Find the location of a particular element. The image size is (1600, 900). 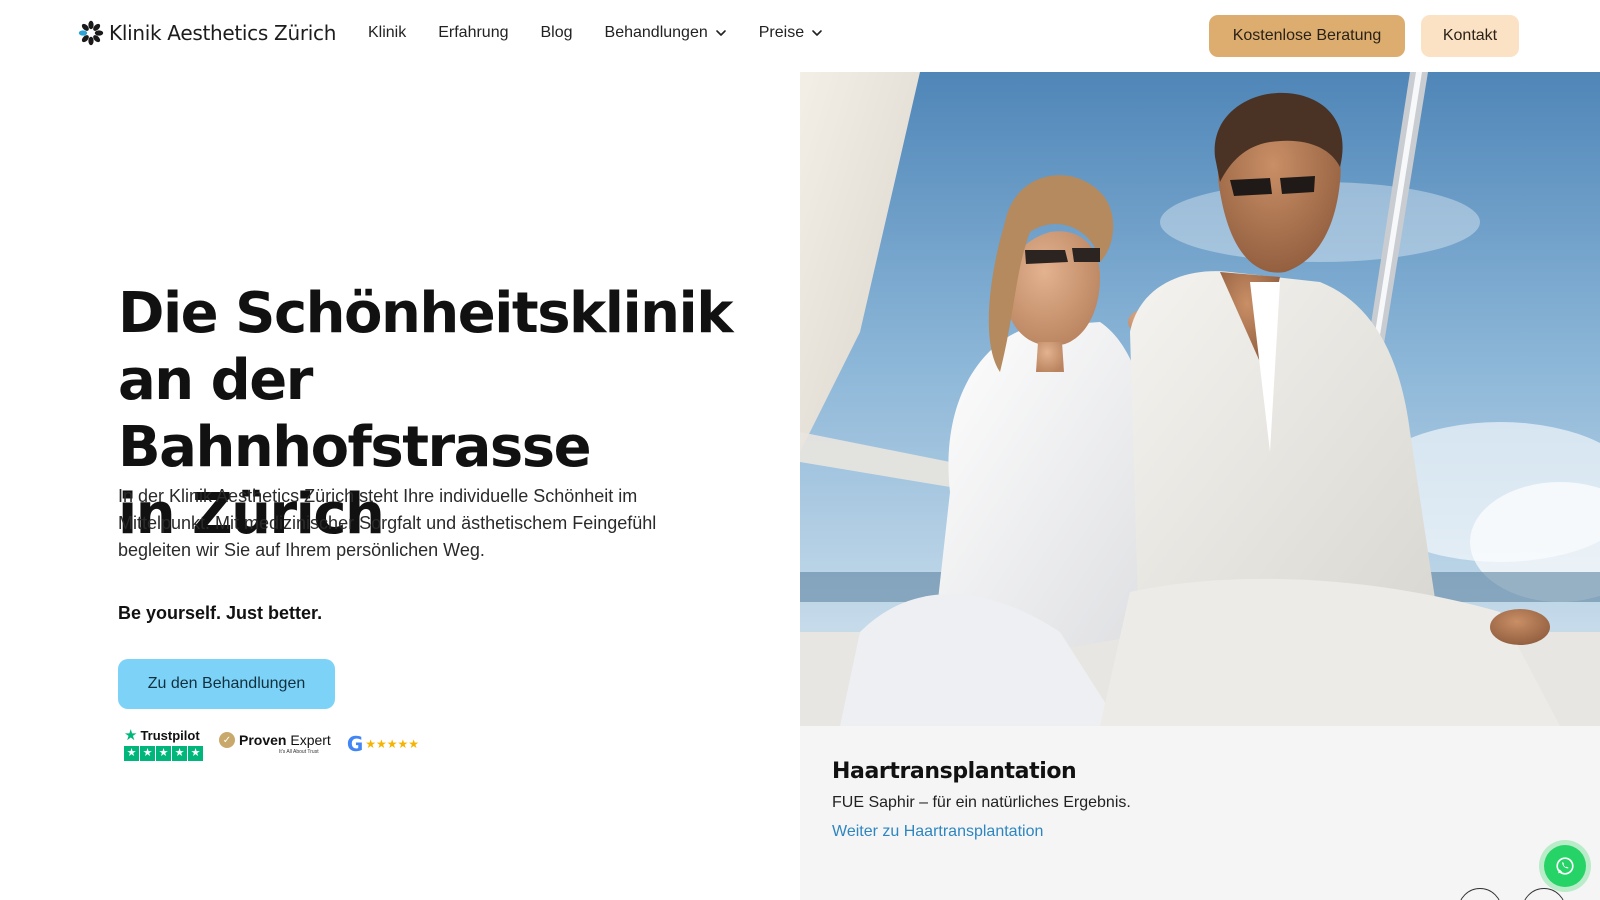

whatsapp-button is located at coordinates (1565, 866).